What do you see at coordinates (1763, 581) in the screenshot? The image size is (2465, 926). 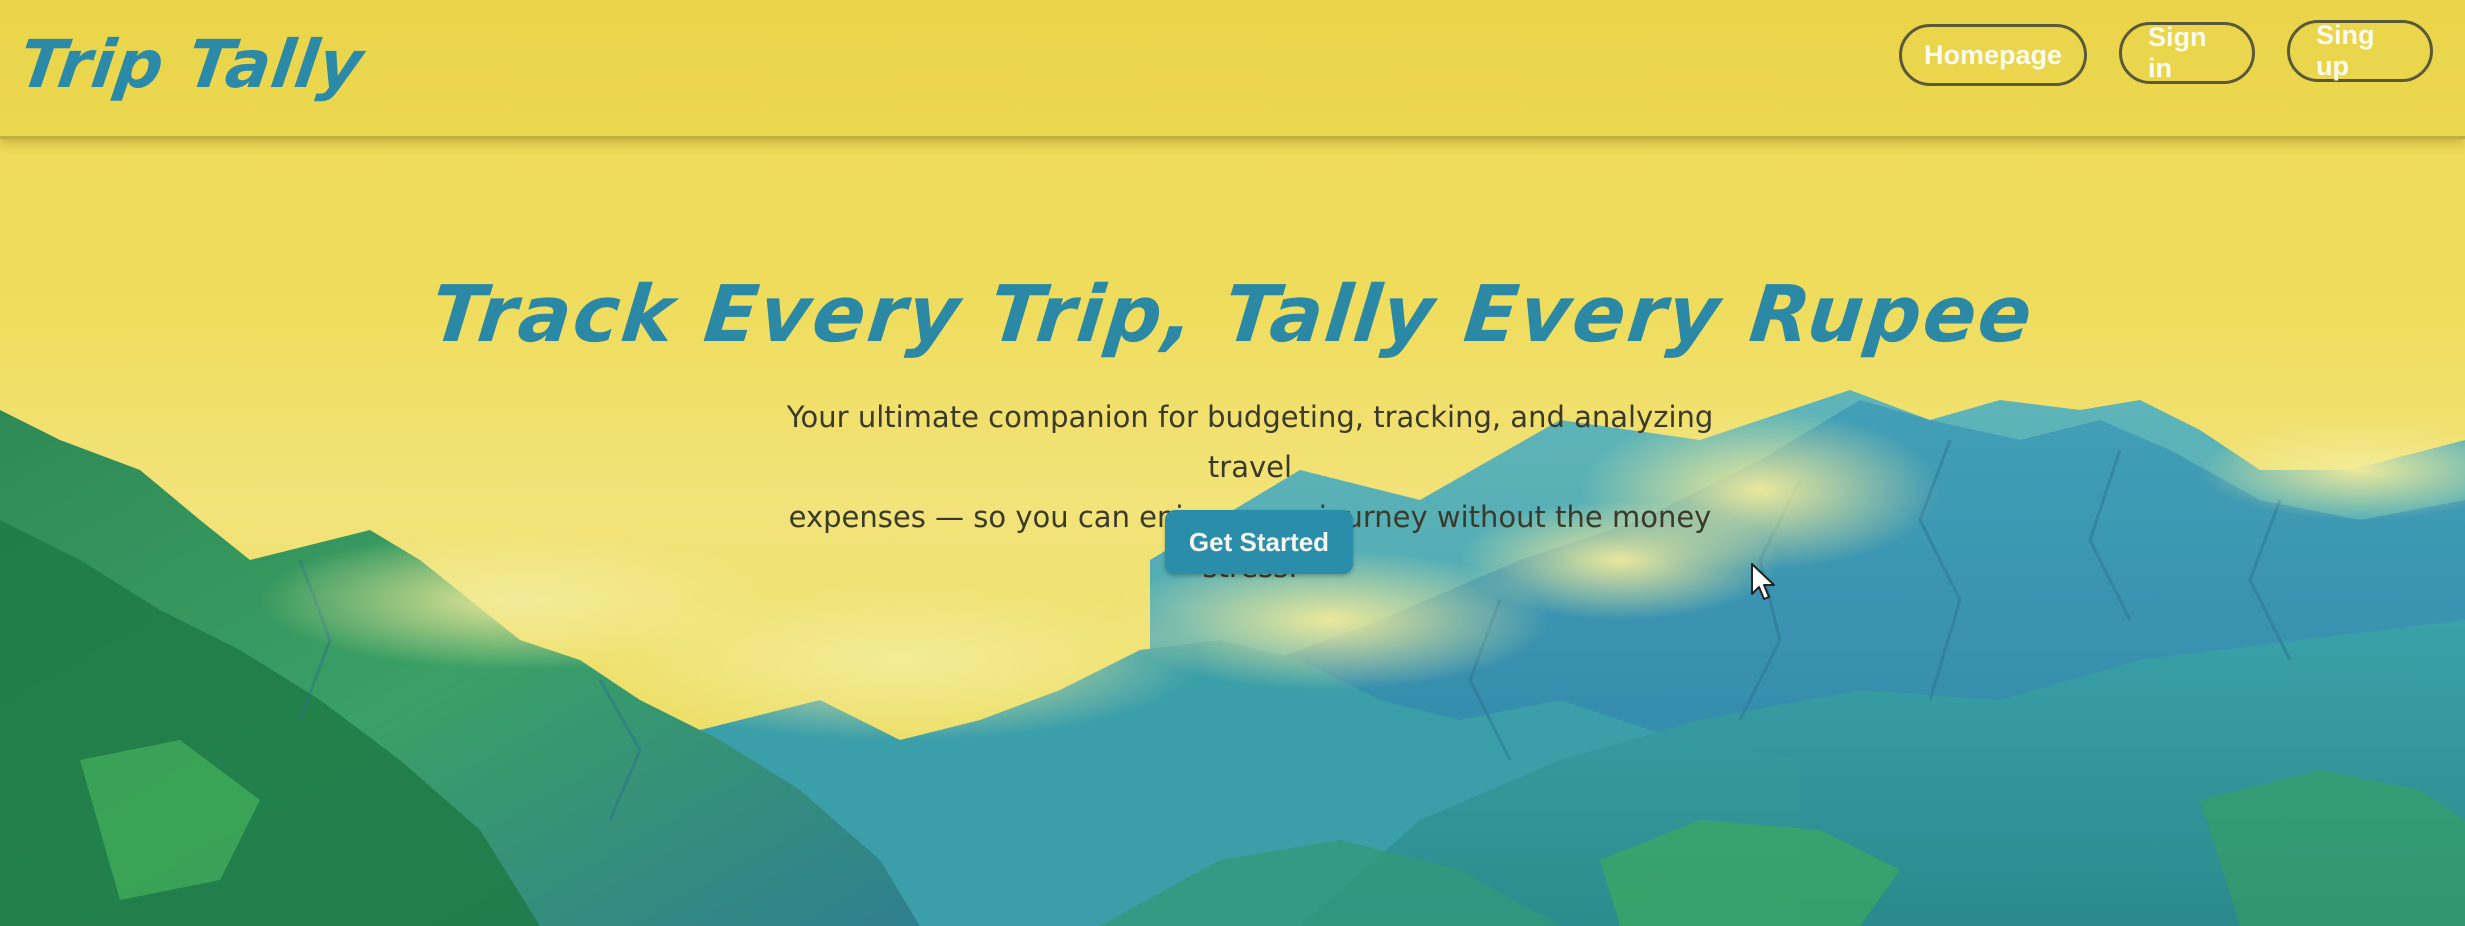 I see `mouse-pointer-icon` at bounding box center [1763, 581].